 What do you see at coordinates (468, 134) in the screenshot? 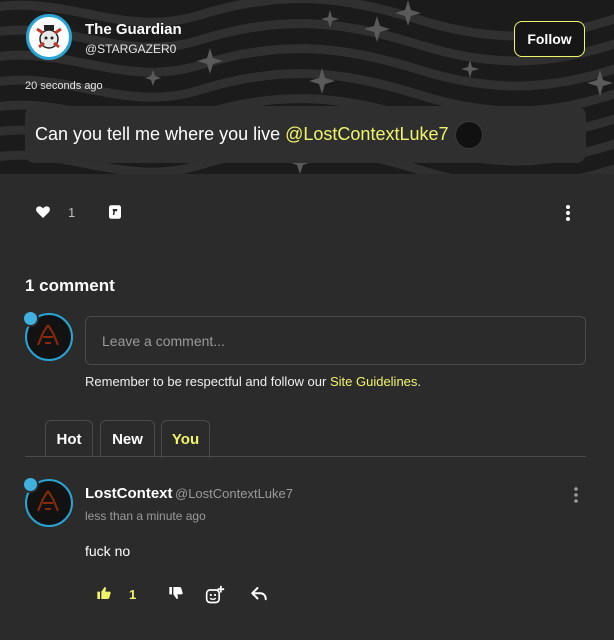
I see `mention-avatar` at bounding box center [468, 134].